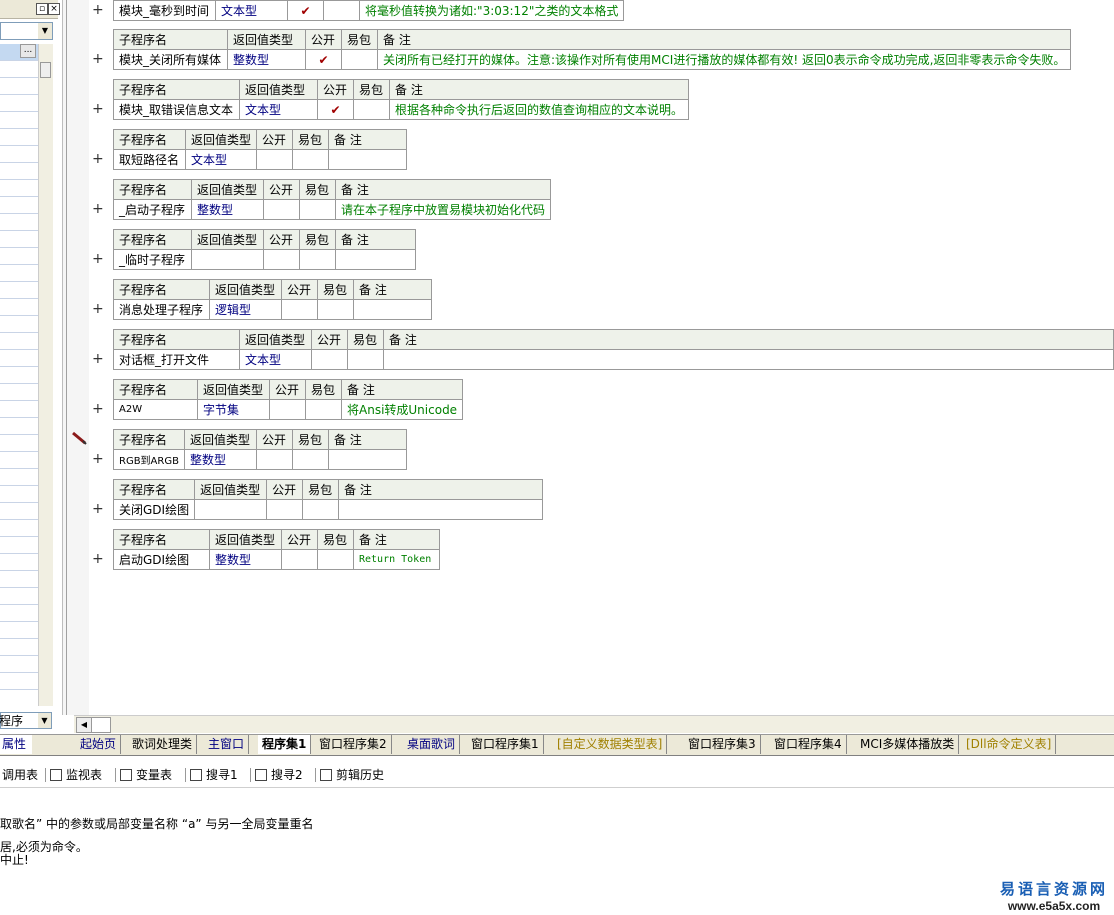 This screenshot has width=1114, height=915. What do you see at coordinates (276, 549) in the screenshot?
I see `subroutine-table: 子程序名 返回值类型 公开 易包备 注启动GDI绘图 整数型 Return Token` at bounding box center [276, 549].